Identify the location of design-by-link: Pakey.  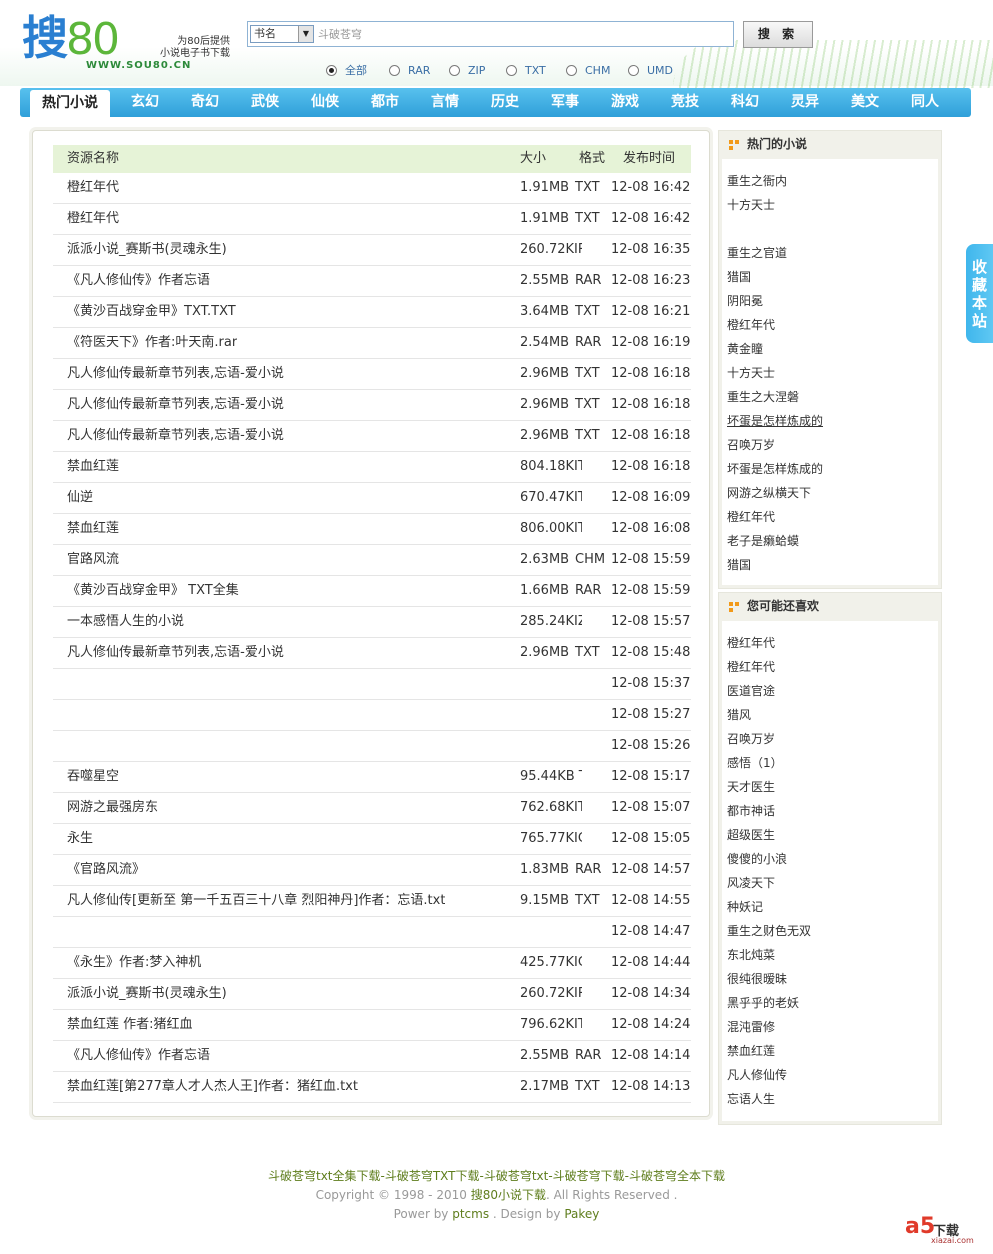
(581, 1214).